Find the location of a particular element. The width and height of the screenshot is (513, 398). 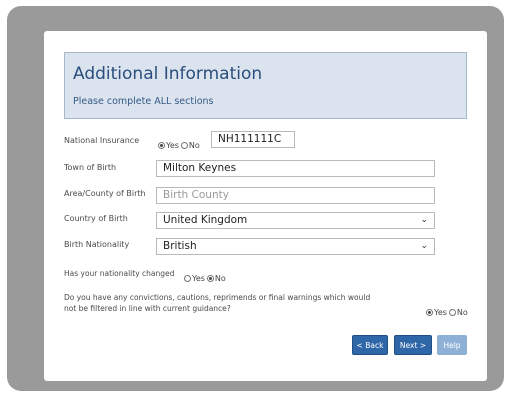

nationality-changed-no-radio is located at coordinates (210, 278).